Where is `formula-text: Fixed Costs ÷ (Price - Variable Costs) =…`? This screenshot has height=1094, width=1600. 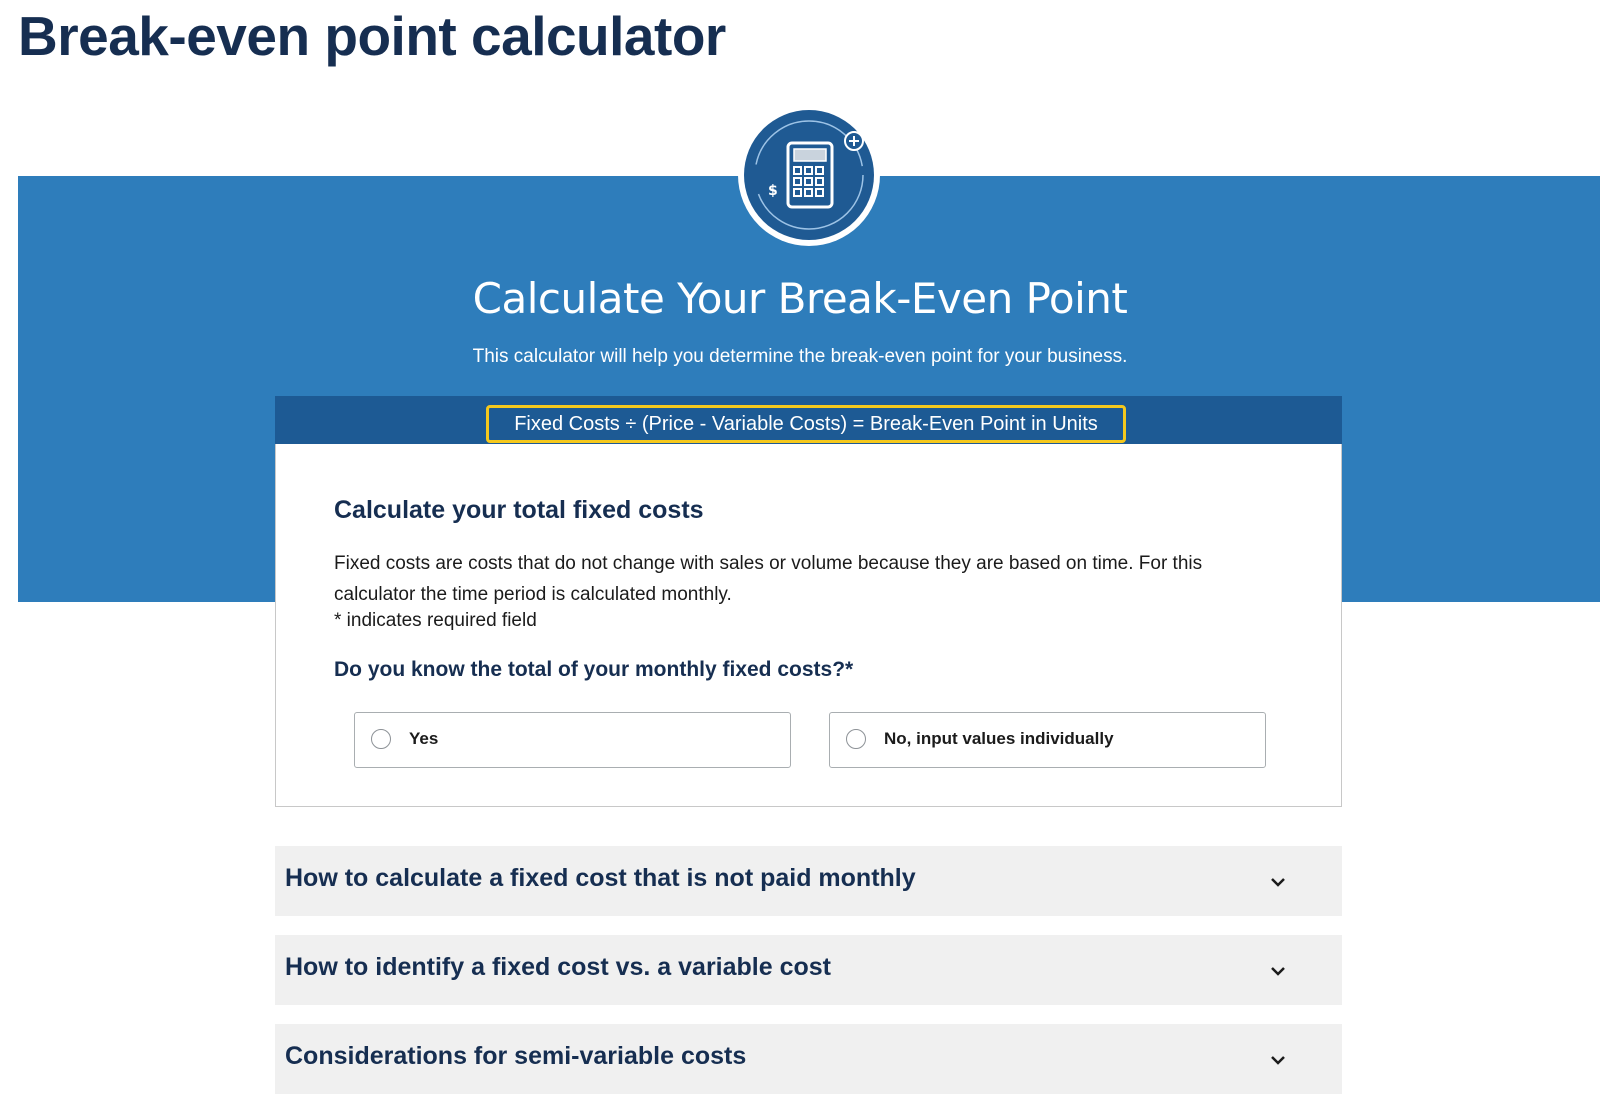 formula-text: Fixed Costs ÷ (Price - Variable Costs) =… is located at coordinates (806, 424).